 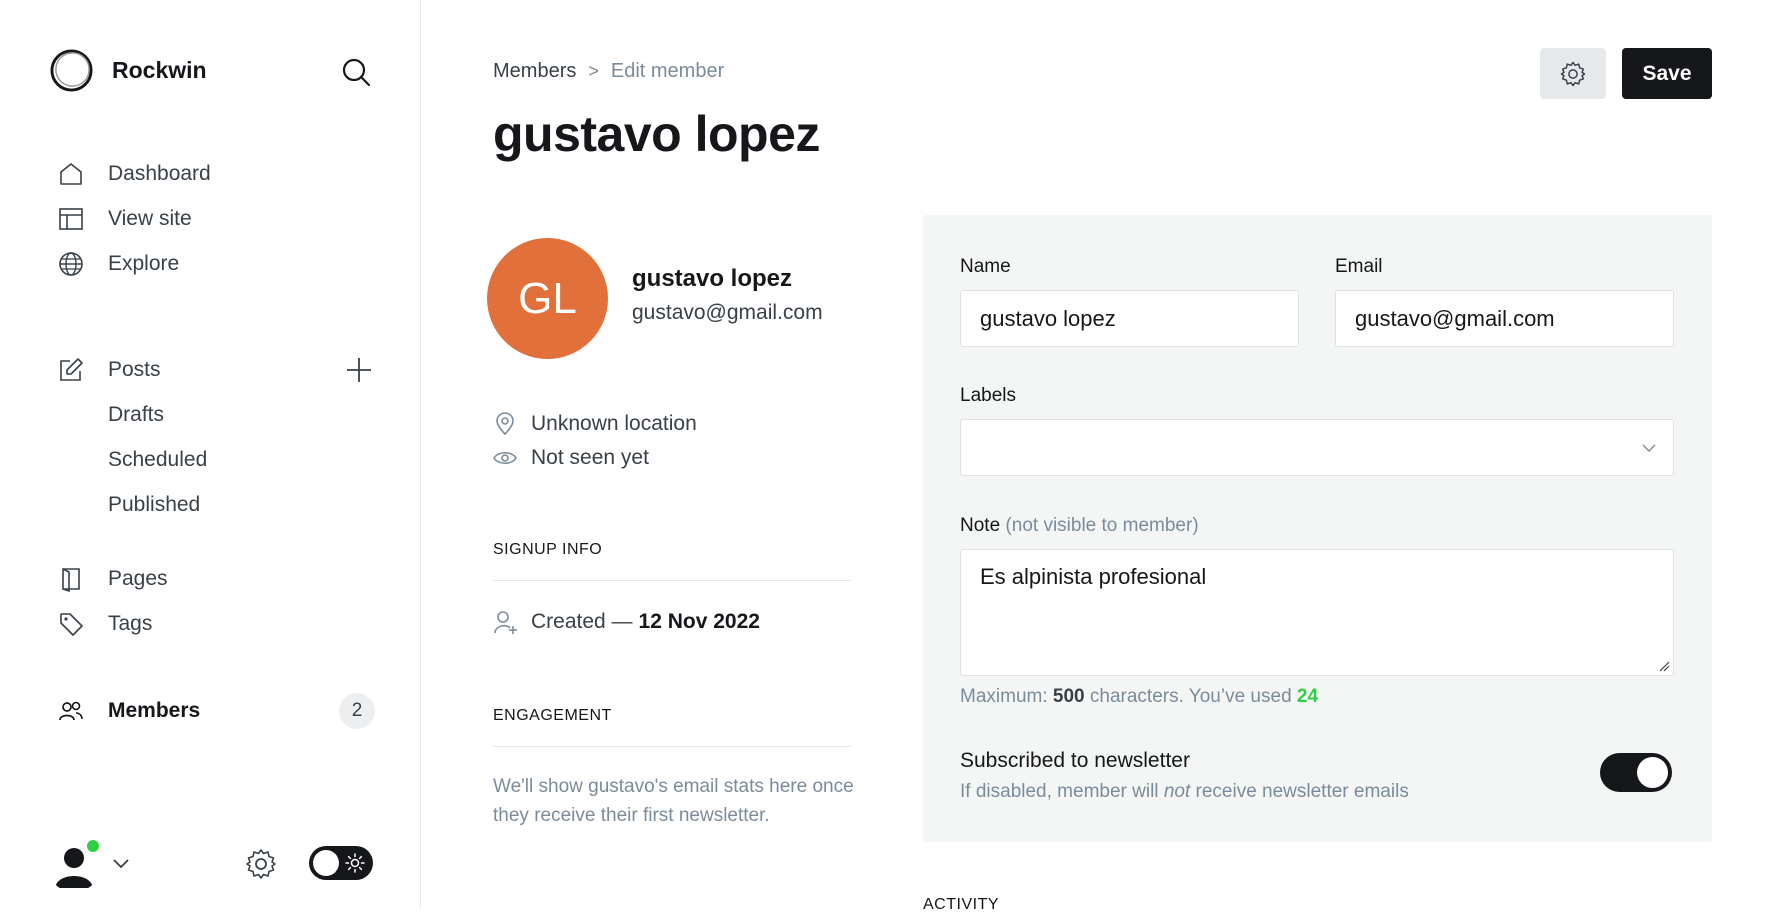 What do you see at coordinates (608, 71) in the screenshot?
I see `breadcrumb: Members > Edit member` at bounding box center [608, 71].